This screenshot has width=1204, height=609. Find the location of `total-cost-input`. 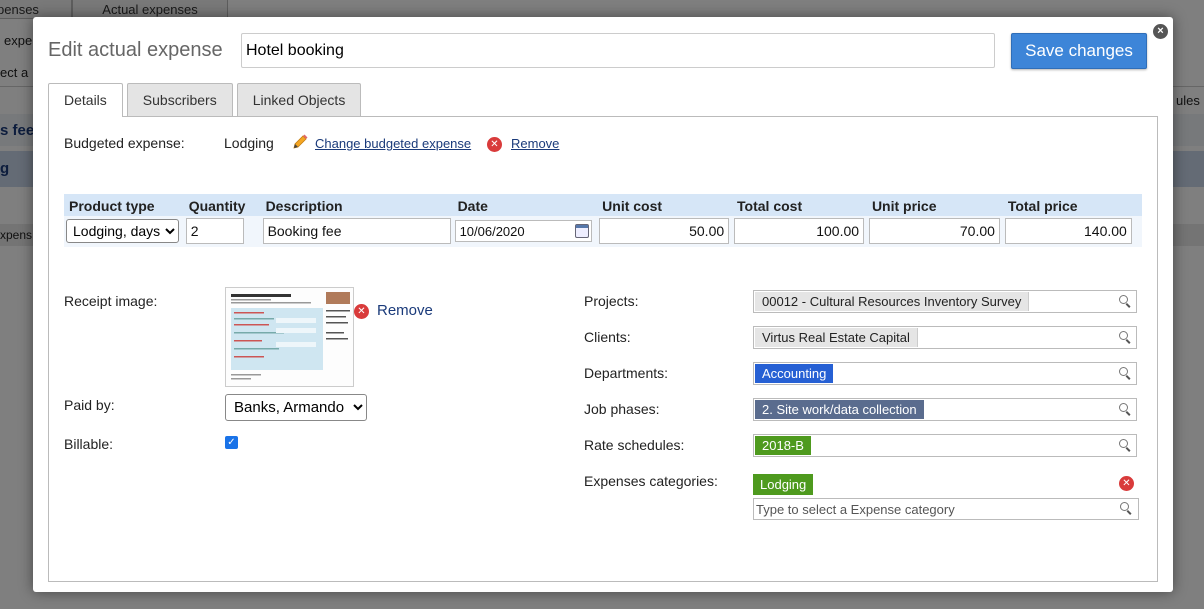

total-cost-input is located at coordinates (799, 231).